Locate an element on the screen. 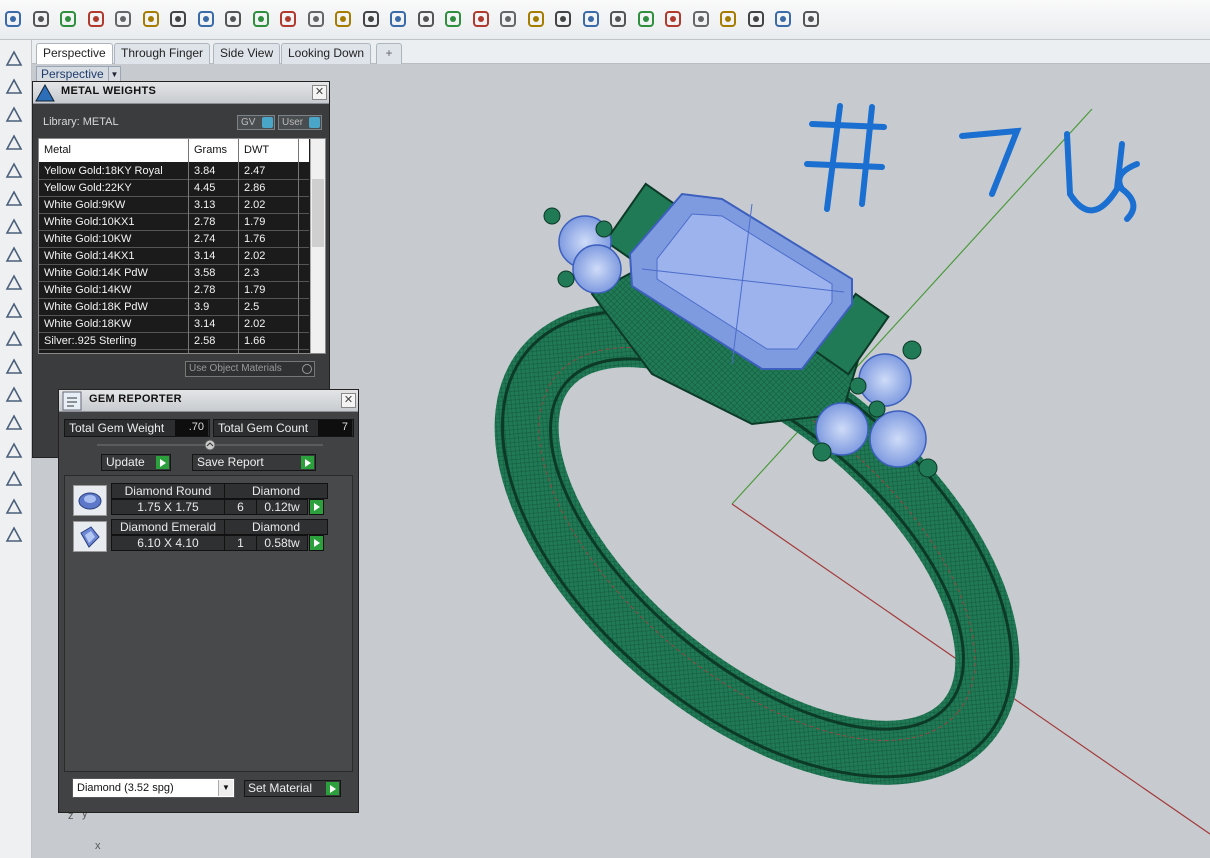  pan-icon is located at coordinates (206, 19).